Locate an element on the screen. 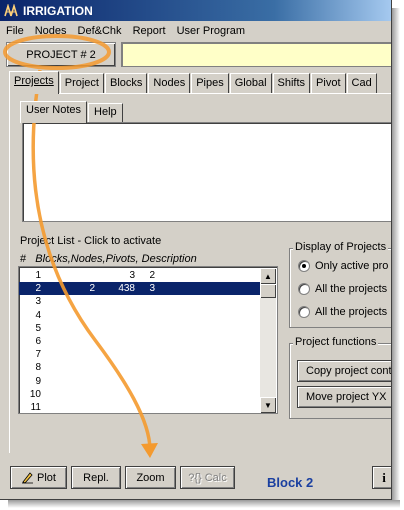 Image resolution: width=404 pixels, height=510 pixels. project-list-row: 9 is located at coordinates (140, 381).